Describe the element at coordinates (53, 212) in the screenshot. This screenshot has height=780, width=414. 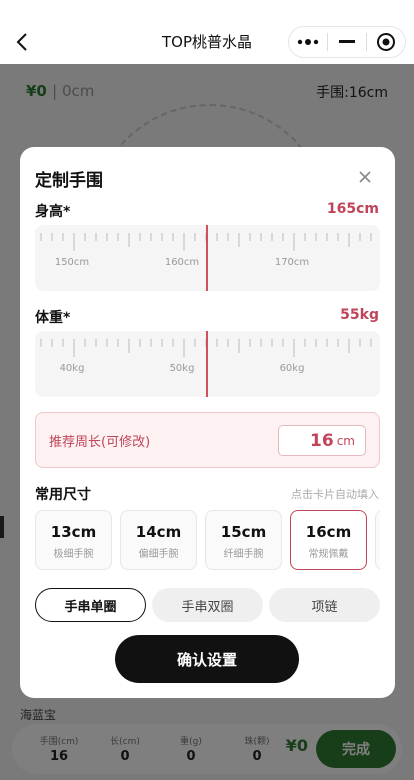
I see `height-label: 身高*` at that location.